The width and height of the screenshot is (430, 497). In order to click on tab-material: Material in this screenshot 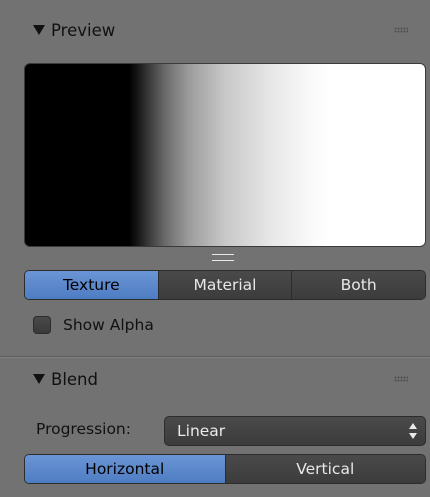, I will do `click(224, 285)`.